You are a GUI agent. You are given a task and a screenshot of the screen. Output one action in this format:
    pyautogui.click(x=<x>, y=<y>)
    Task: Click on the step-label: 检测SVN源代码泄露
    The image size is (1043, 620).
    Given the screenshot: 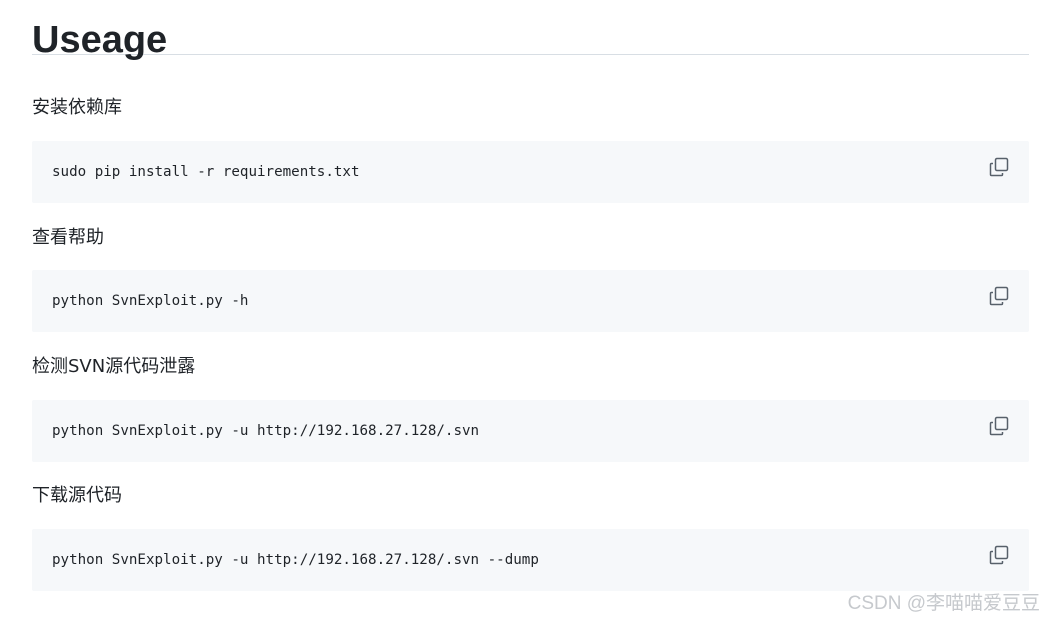 What is the action you would take?
    pyautogui.click(x=114, y=366)
    